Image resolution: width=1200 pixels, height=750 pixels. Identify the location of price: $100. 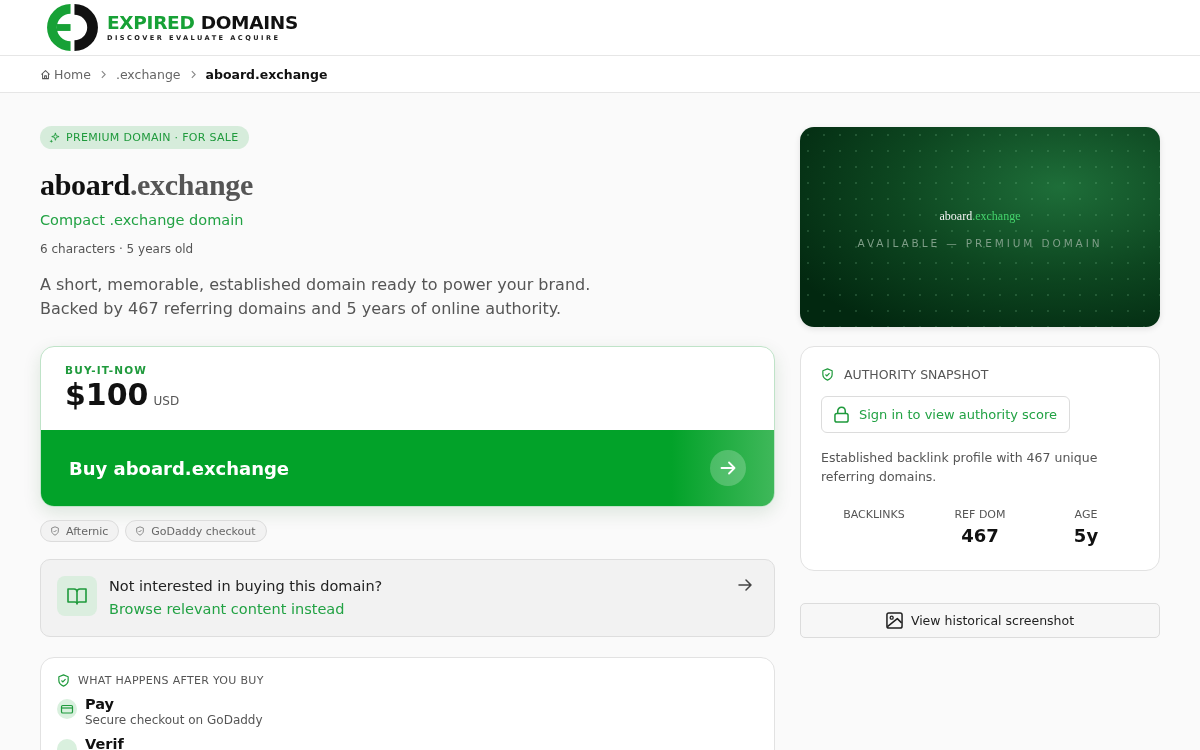
(107, 395).